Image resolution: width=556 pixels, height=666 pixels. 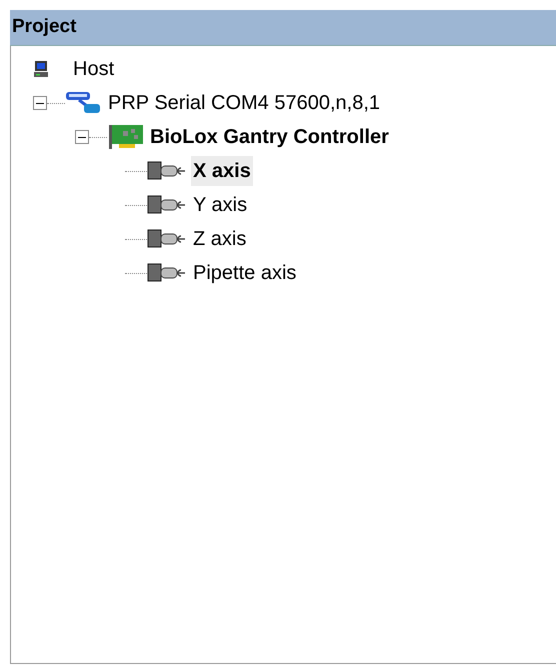 What do you see at coordinates (244, 273) in the screenshot?
I see `tree-item-label: Pipette axis` at bounding box center [244, 273].